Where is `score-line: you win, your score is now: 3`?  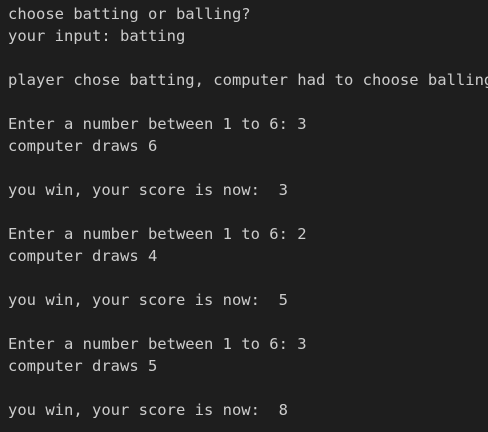 score-line: you win, your score is now: 3 is located at coordinates (148, 190).